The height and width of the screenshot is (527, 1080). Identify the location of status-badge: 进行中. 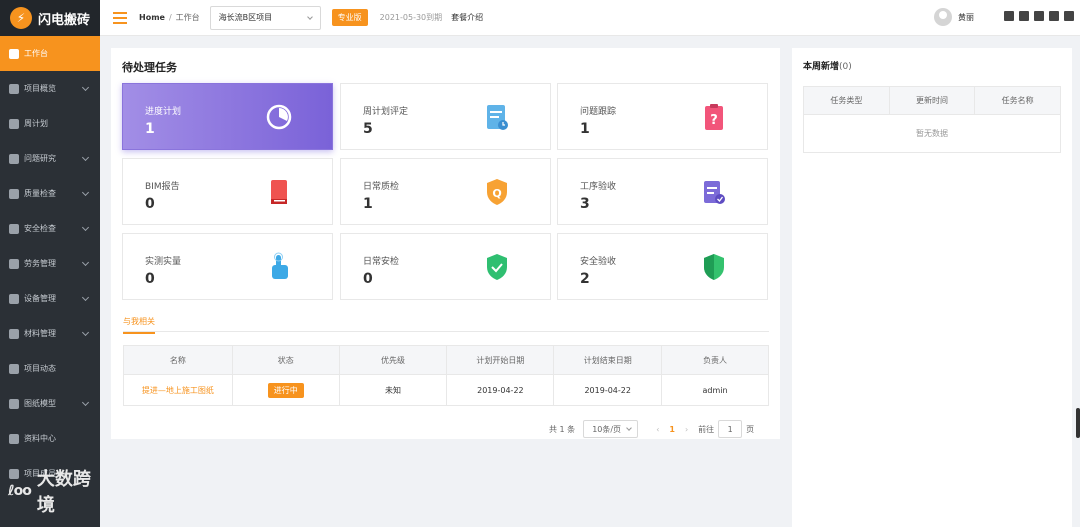
(285, 390).